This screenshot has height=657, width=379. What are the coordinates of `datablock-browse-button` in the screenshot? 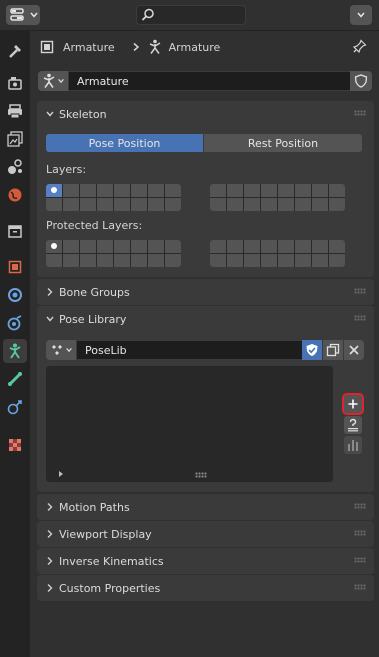 It's located at (53, 81).